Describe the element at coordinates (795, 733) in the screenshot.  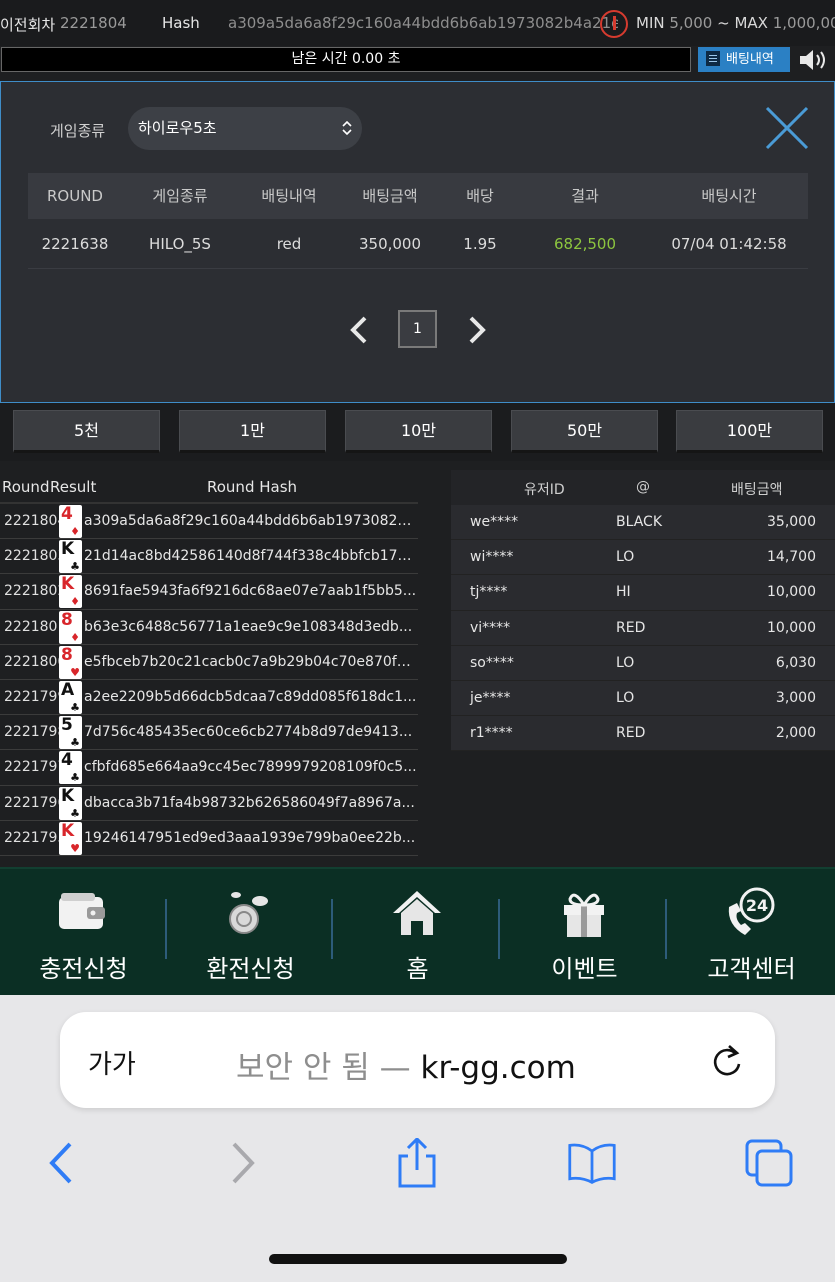
I see `bet-amount: 2,000` at that location.